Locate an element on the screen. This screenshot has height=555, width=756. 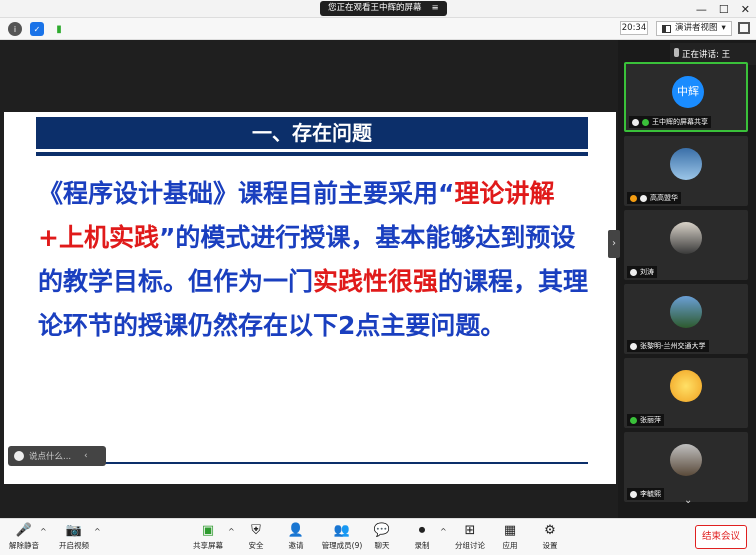
settings-label: 设置 is located at coordinates (550, 545).